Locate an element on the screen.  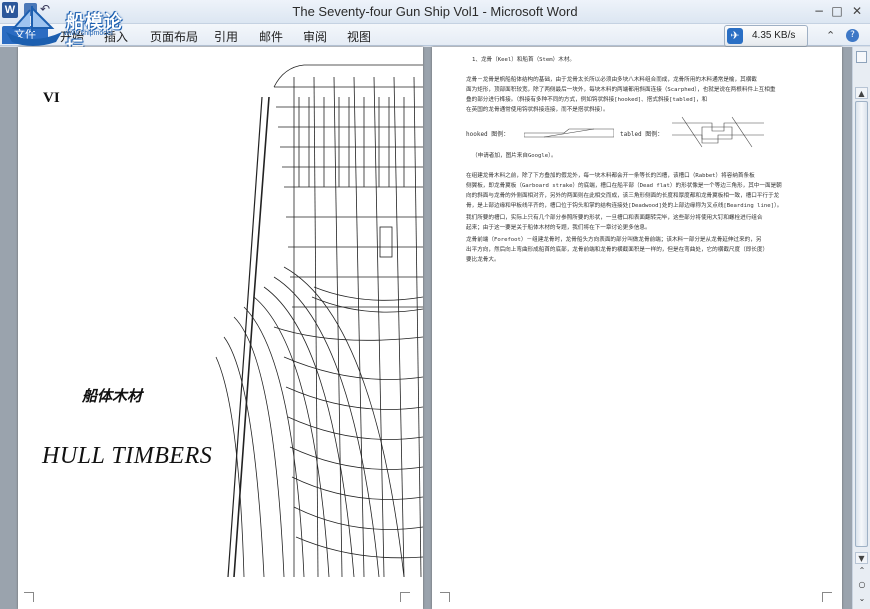
tab-page-layout: 页面布局 is located at coordinates (174, 36).